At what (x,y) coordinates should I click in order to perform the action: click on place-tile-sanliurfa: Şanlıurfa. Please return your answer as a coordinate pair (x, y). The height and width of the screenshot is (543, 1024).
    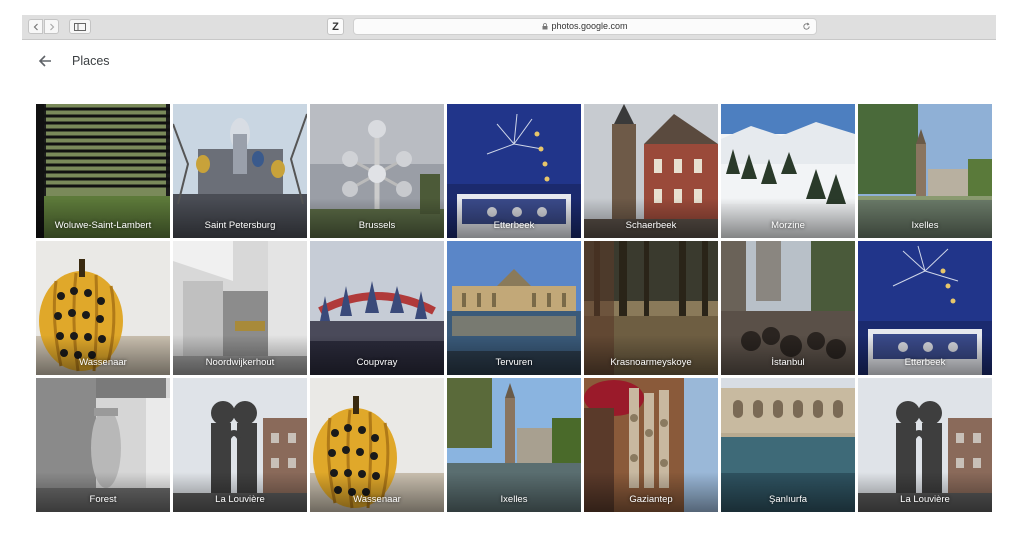
    Looking at the image, I should click on (788, 445).